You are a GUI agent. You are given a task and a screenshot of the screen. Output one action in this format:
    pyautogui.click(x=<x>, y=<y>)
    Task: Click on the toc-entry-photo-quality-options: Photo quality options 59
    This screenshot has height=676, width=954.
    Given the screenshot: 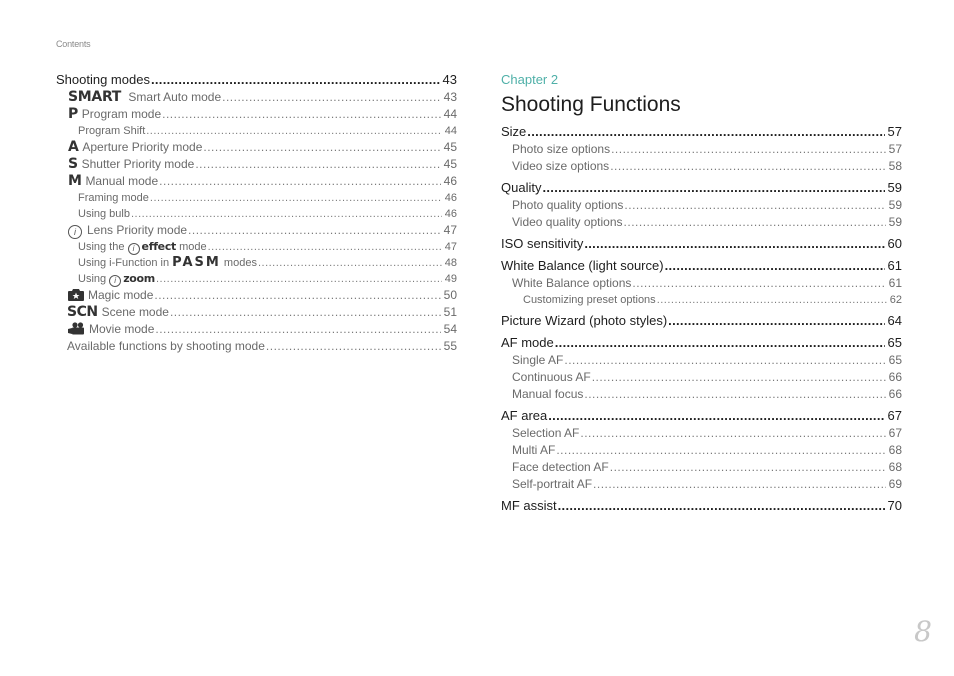 What is the action you would take?
    pyautogui.click(x=701, y=205)
    